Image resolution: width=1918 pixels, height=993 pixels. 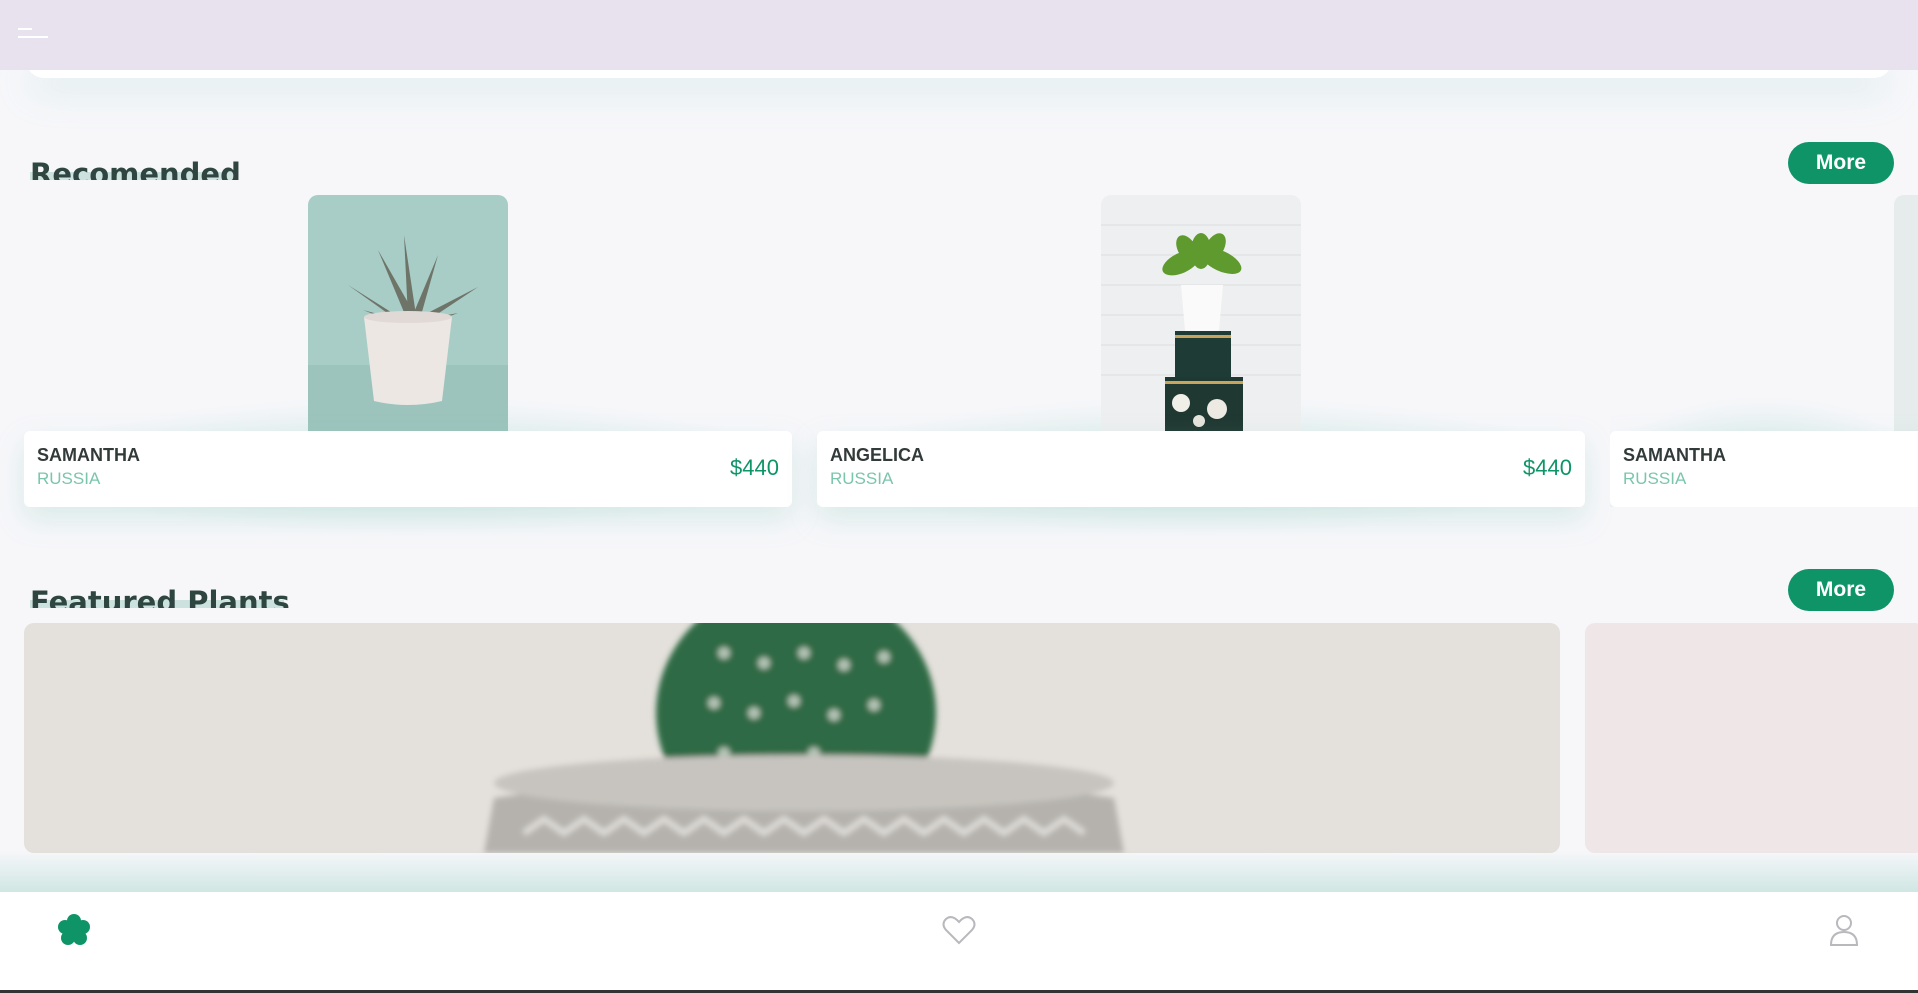 What do you see at coordinates (1906, 313) in the screenshot?
I see `plant-image-partial` at bounding box center [1906, 313].